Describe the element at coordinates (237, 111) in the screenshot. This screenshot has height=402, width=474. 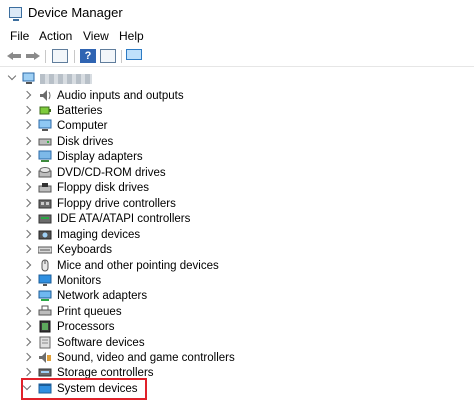
I see `tree-category: Batteries` at that location.